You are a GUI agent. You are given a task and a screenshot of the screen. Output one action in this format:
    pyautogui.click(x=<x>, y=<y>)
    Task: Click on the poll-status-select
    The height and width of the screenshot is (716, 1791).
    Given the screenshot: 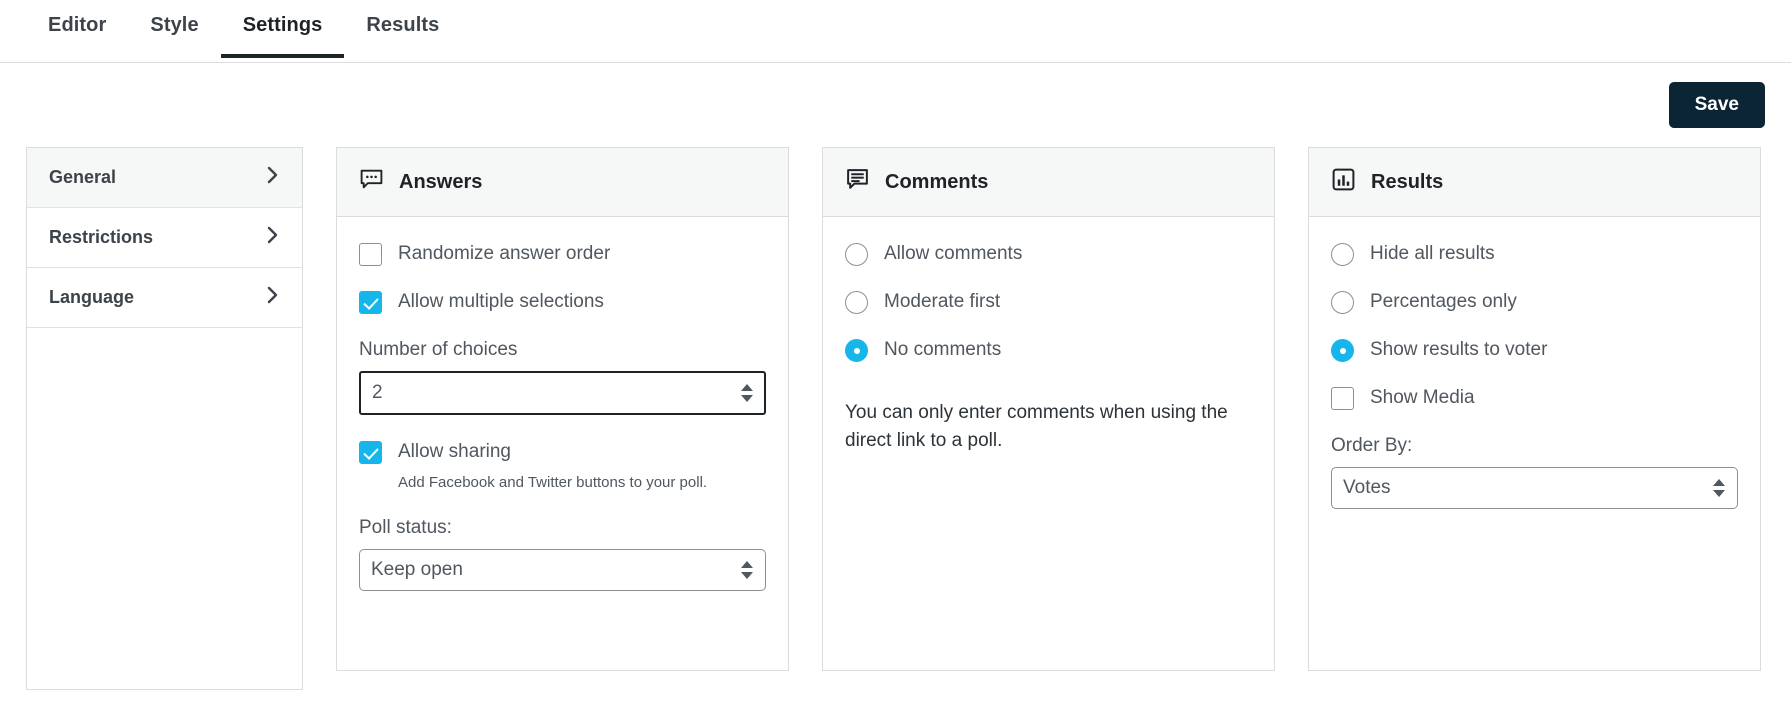 What is the action you would take?
    pyautogui.click(x=562, y=570)
    